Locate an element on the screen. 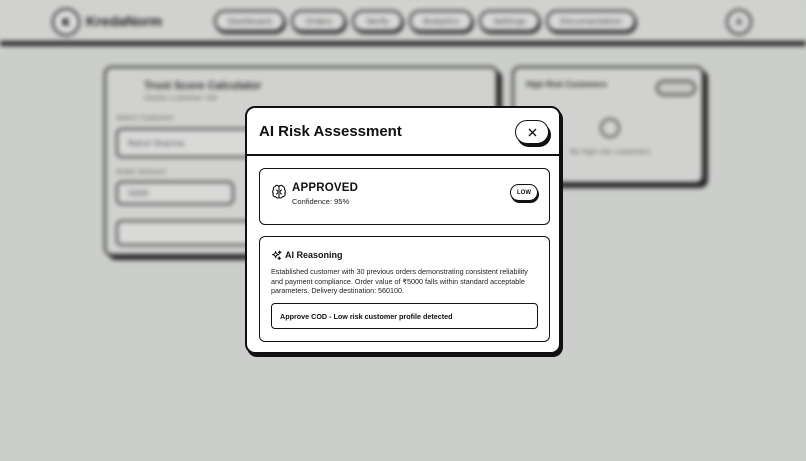  reasoning-title: AI Reasoning is located at coordinates (314, 255).